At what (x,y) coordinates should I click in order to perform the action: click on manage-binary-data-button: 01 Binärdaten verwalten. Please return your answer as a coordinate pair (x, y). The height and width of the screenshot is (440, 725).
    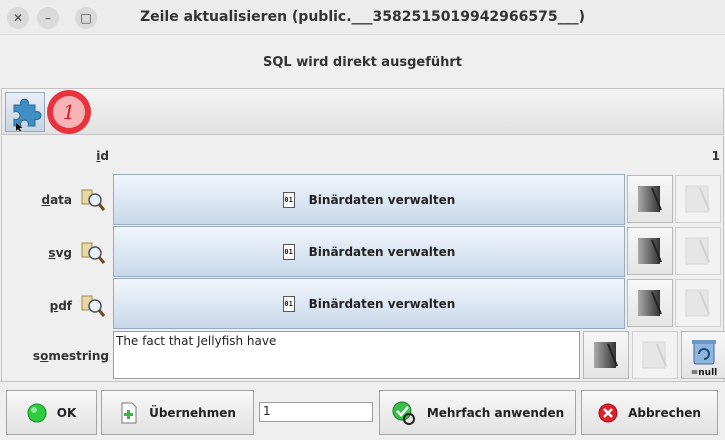
    Looking at the image, I should click on (369, 199).